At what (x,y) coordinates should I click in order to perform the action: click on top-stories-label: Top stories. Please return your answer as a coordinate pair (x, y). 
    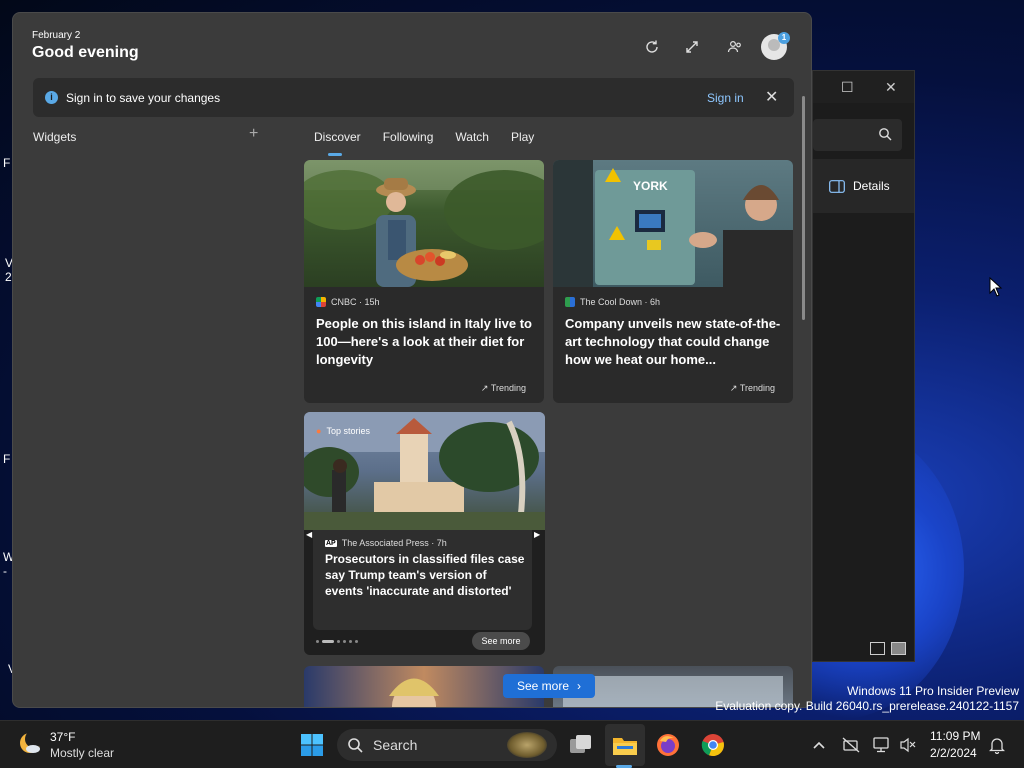
    Looking at the image, I should click on (348, 431).